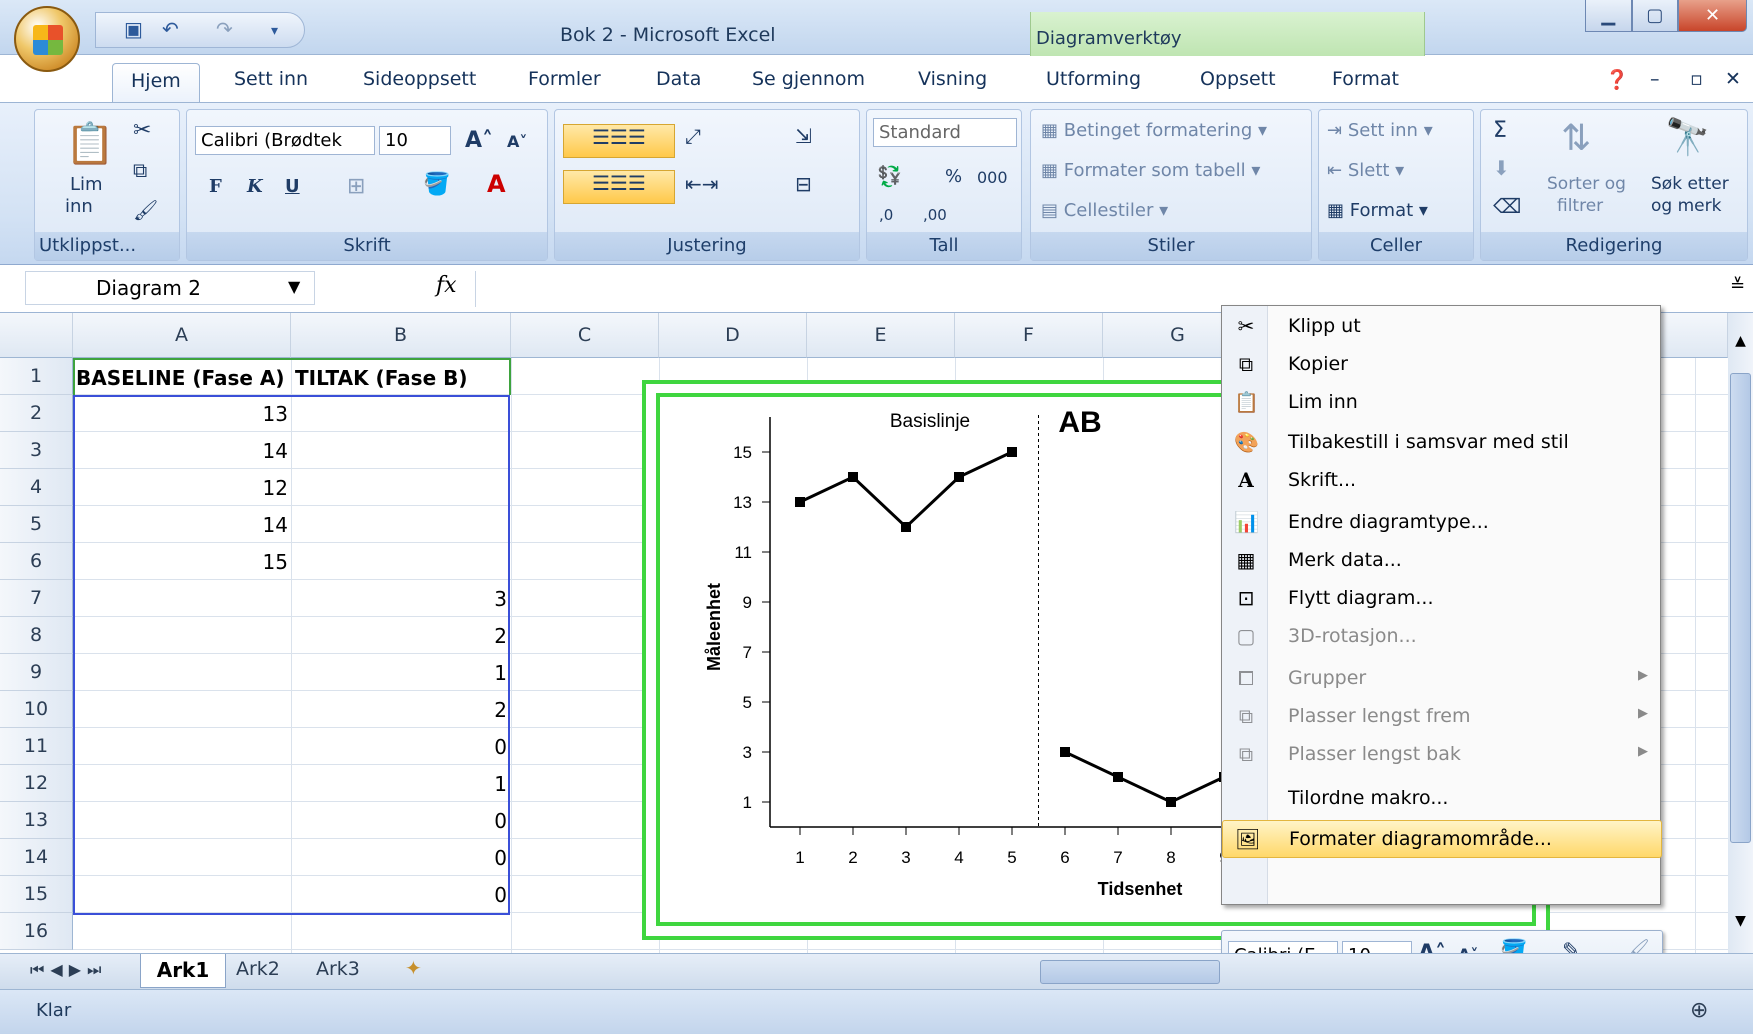  Describe the element at coordinates (401, 335) in the screenshot. I see `column-header-b: B` at that location.